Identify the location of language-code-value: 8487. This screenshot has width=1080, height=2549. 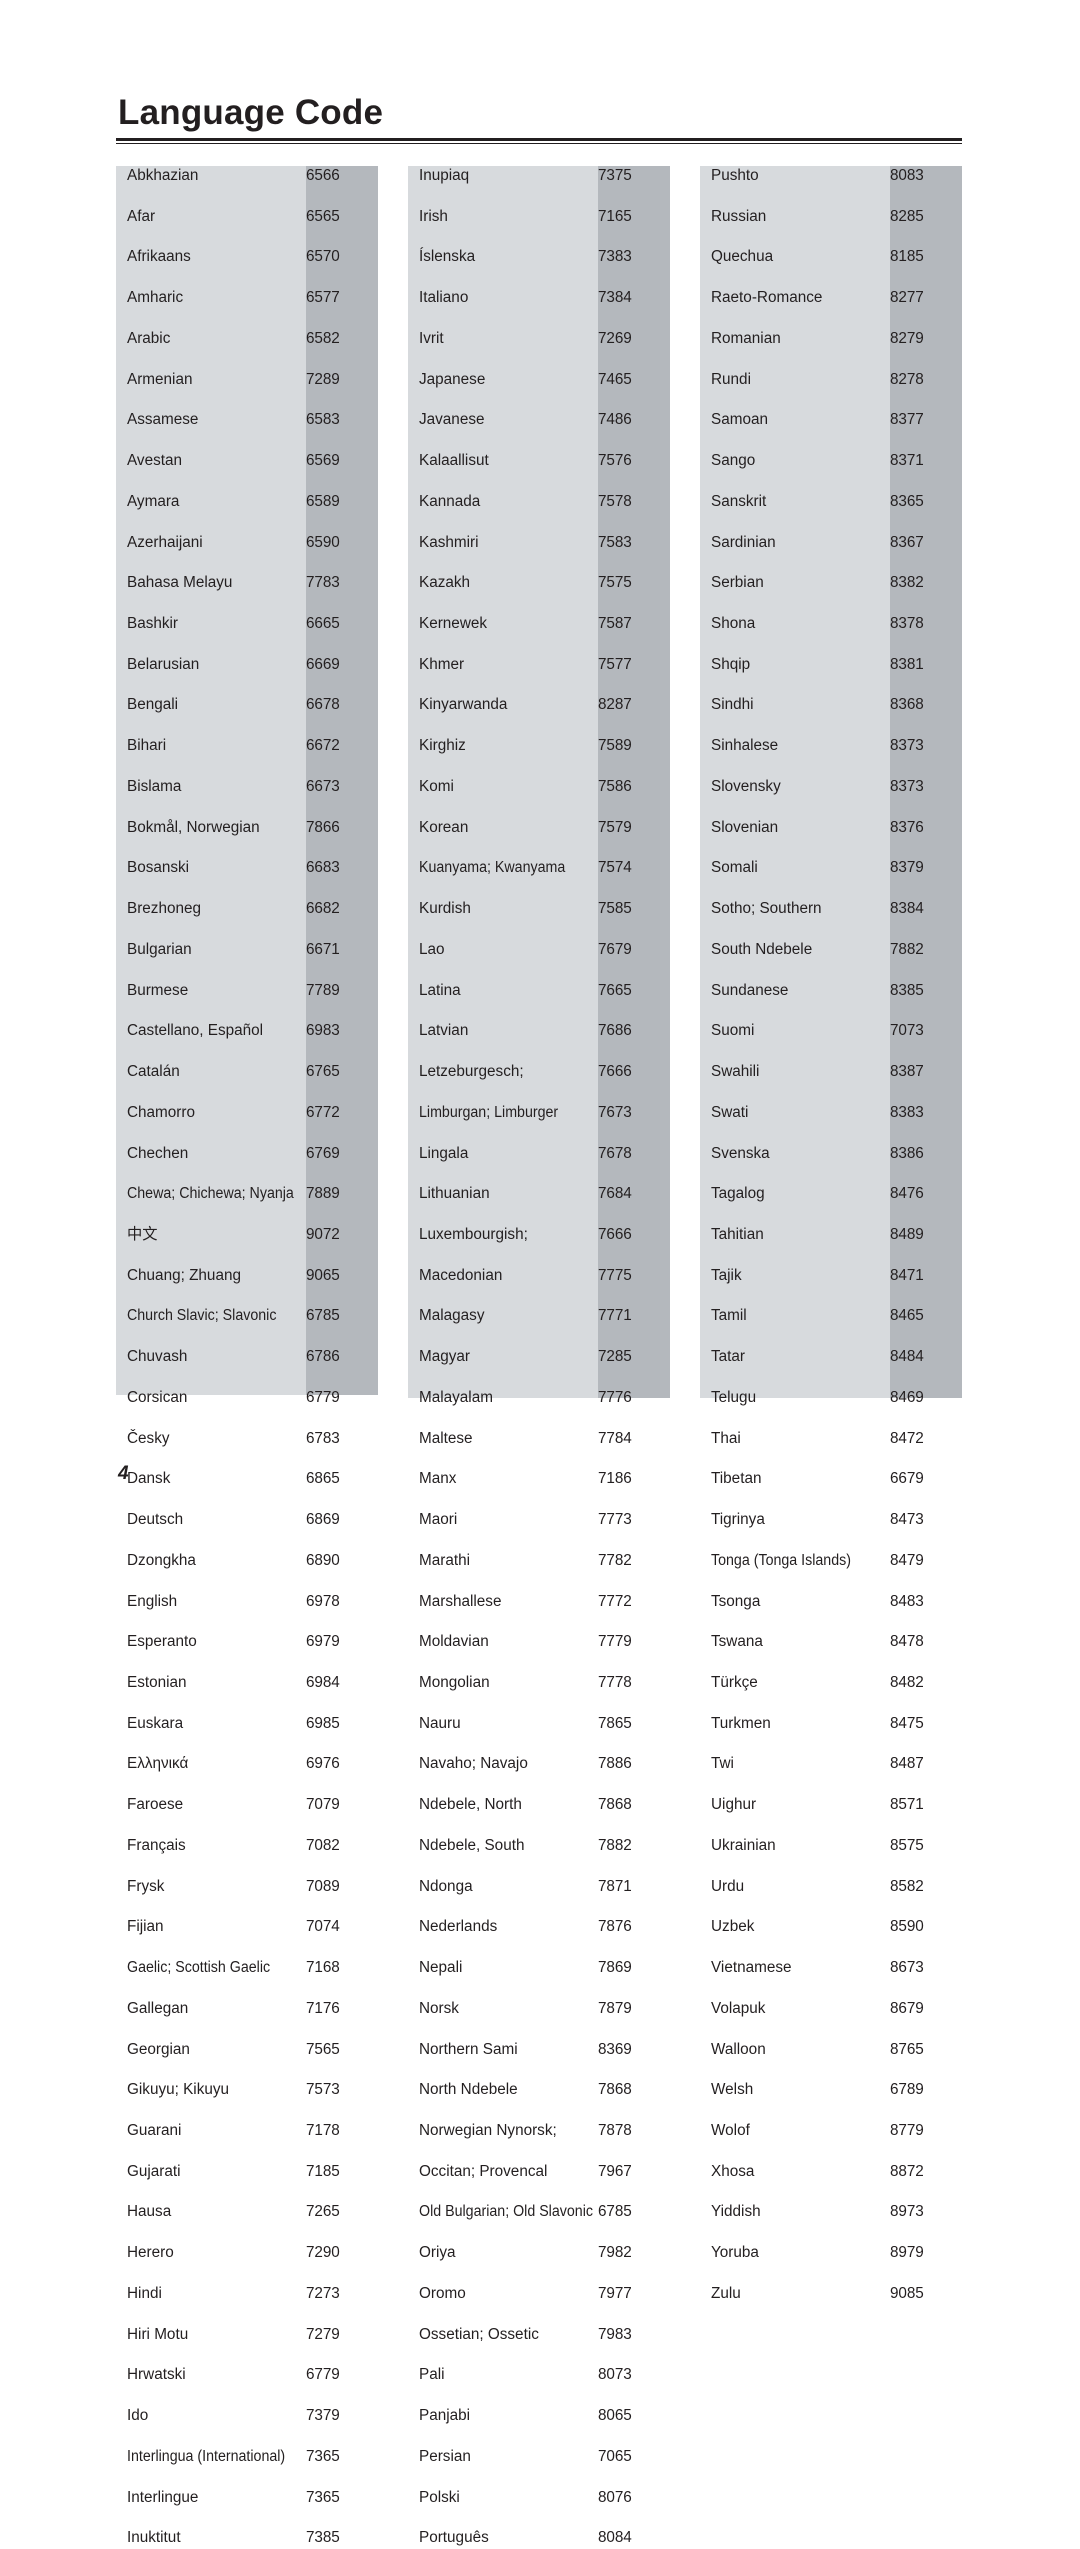
(907, 1764).